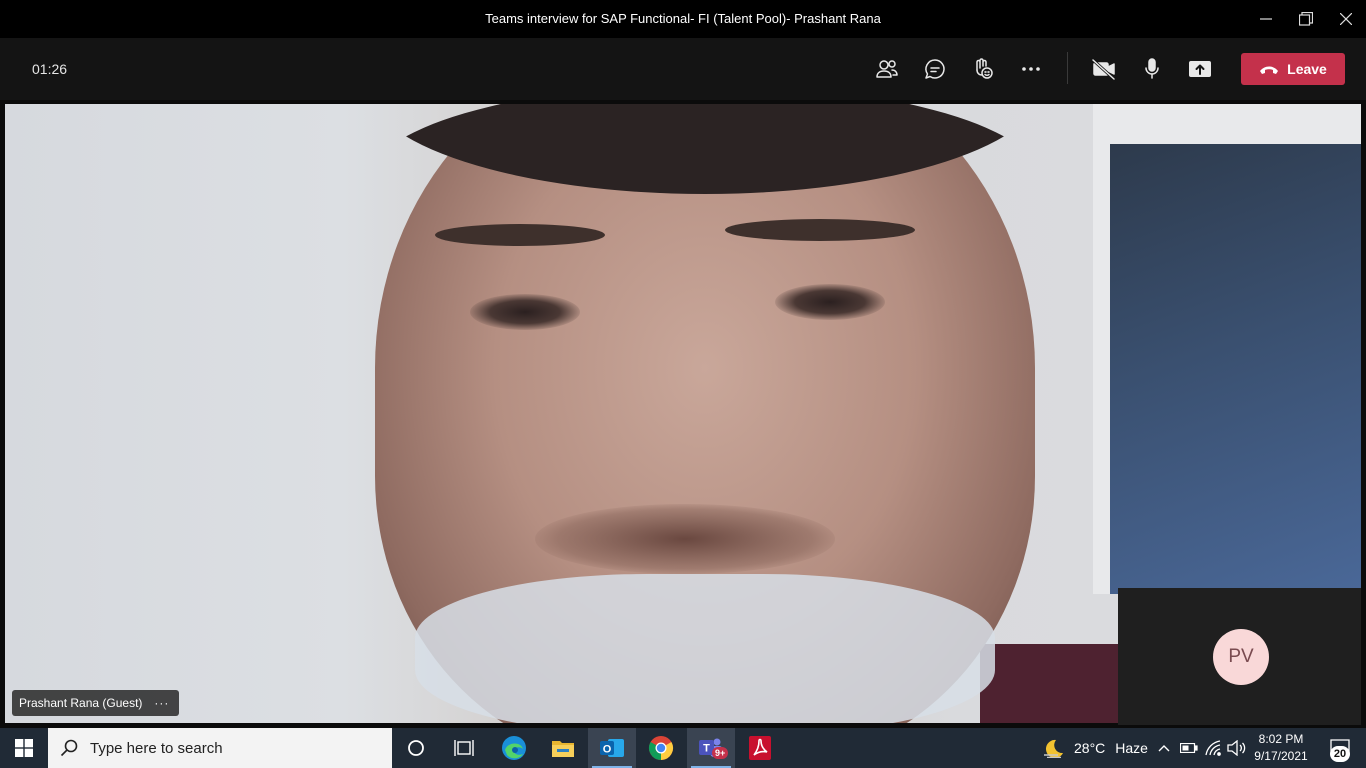 The image size is (1366, 768). I want to click on close-icon, so click(1346, 19).